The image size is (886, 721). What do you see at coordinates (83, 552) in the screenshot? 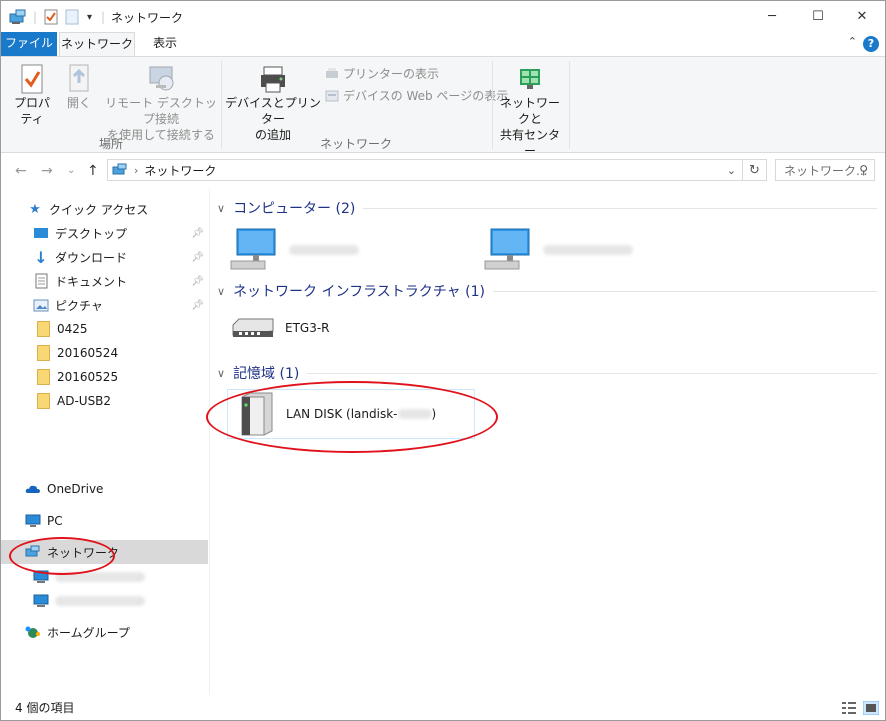
I see `nav-network-label: ネットワーク` at bounding box center [83, 552].